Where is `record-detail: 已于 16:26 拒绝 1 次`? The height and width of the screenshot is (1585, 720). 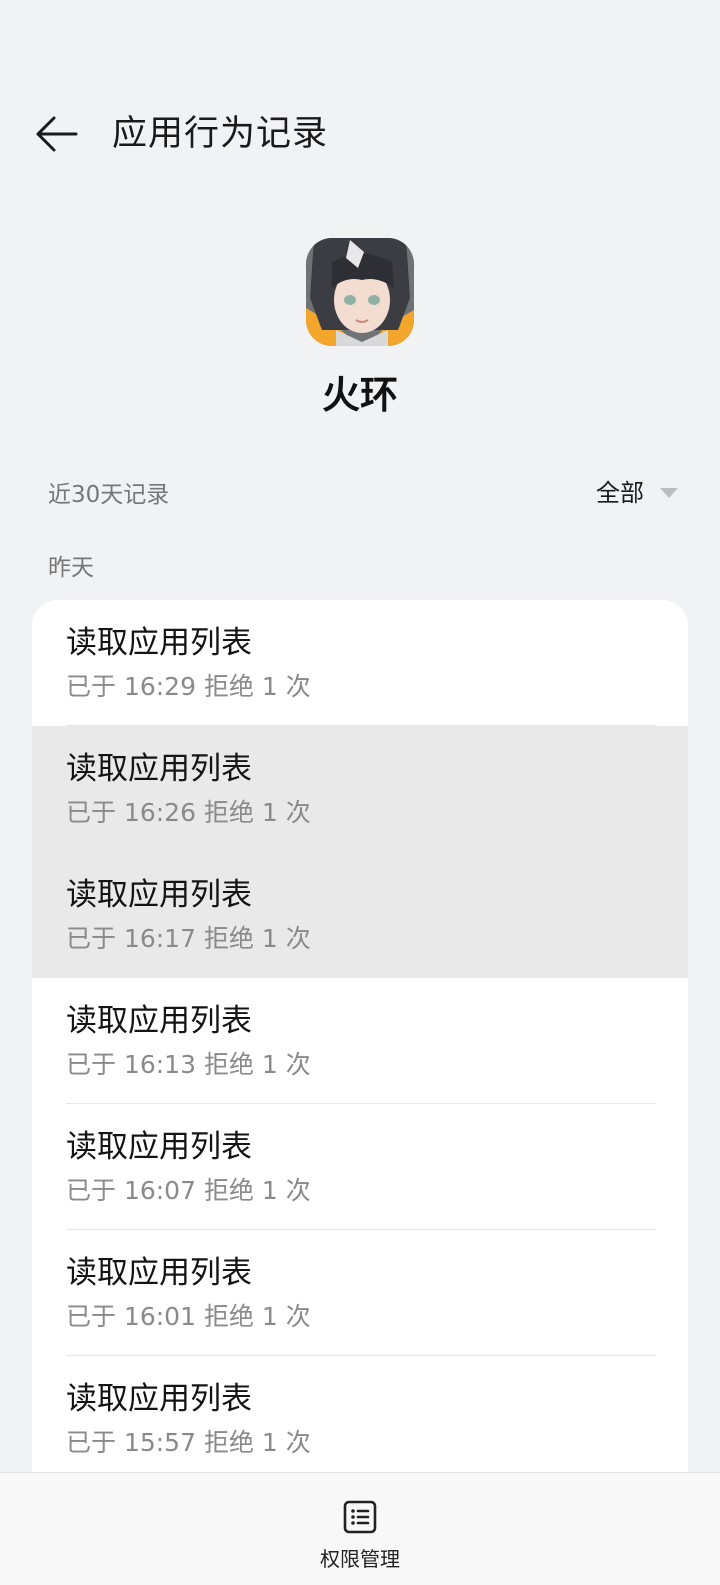
record-detail: 已于 16:26 拒绝 1 次 is located at coordinates (188, 812).